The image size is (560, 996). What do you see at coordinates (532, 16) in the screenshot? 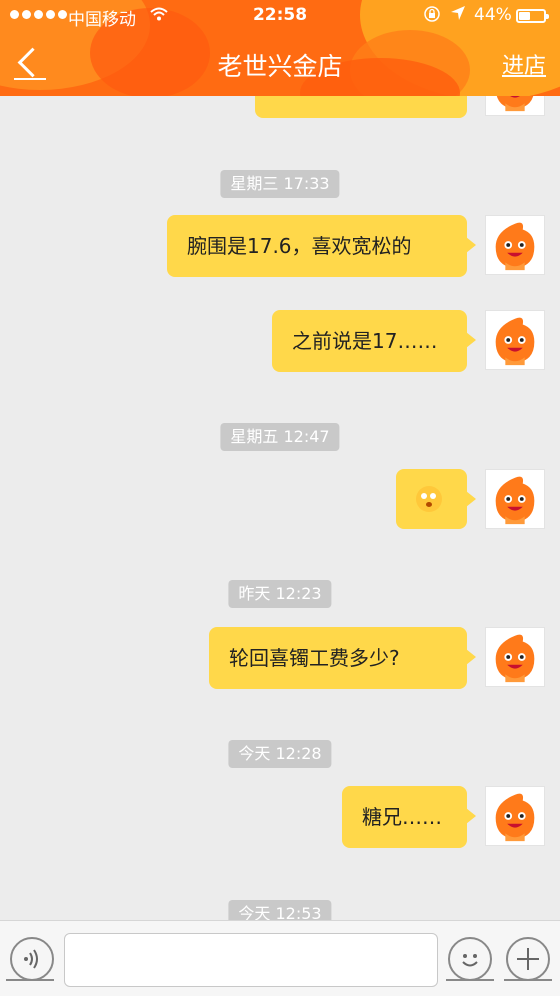
I see `battery-icon` at bounding box center [532, 16].